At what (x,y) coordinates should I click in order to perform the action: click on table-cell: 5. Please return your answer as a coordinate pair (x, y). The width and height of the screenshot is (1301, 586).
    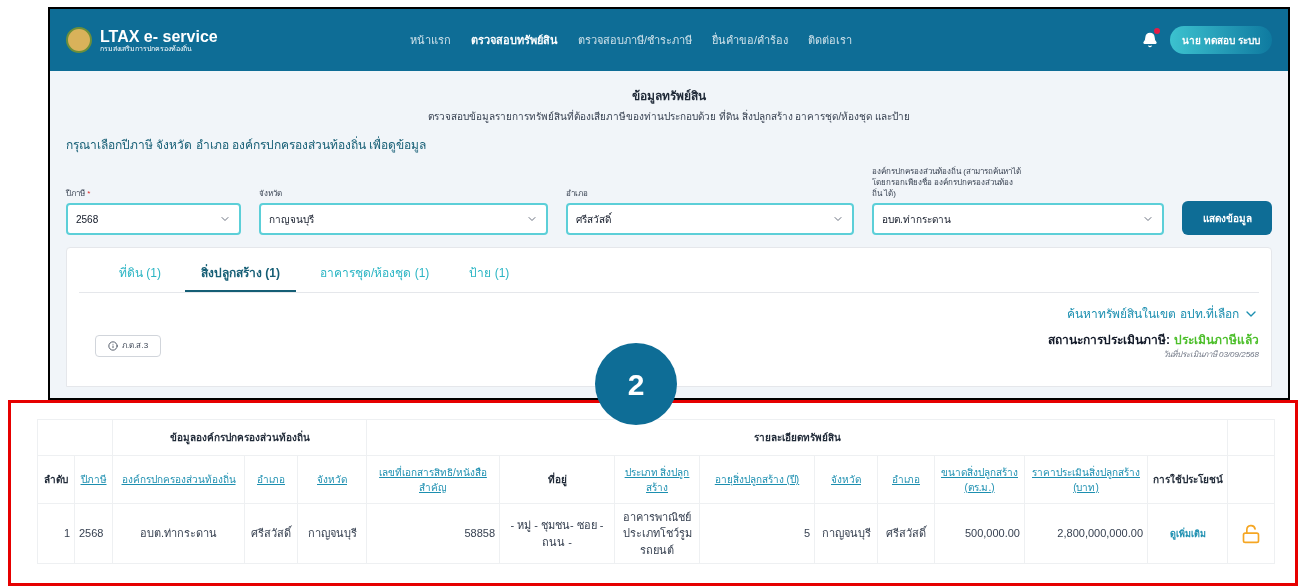
    Looking at the image, I should click on (806, 533).